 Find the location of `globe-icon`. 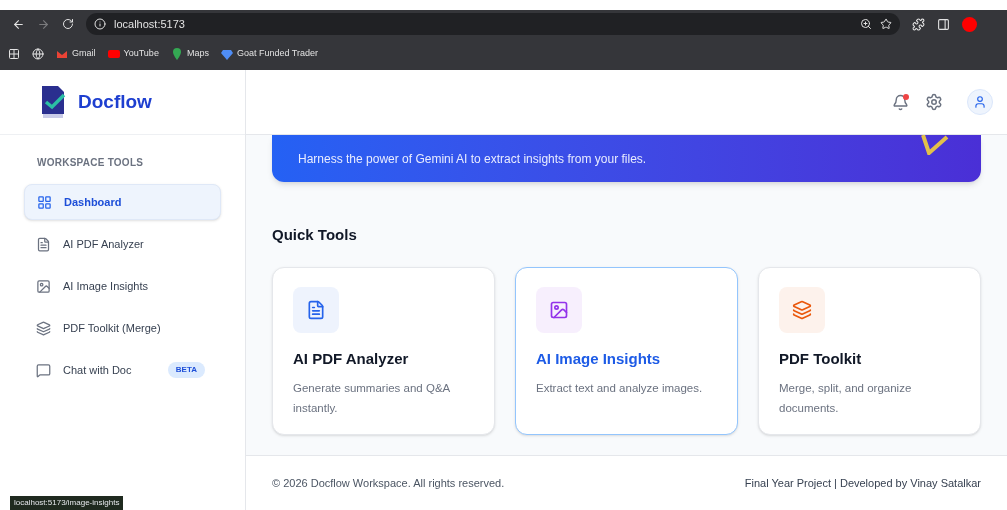

globe-icon is located at coordinates (38, 54).